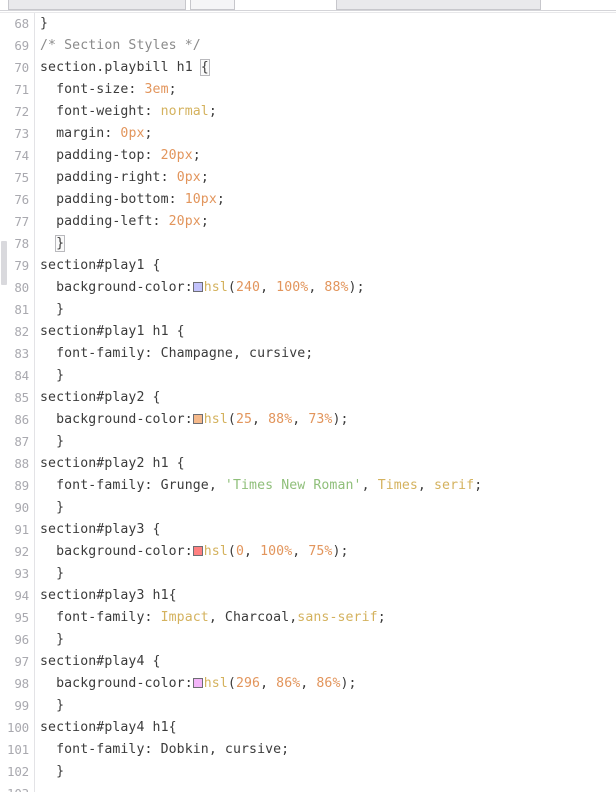  I want to click on matching-bracket-highlight: }, so click(60, 243).